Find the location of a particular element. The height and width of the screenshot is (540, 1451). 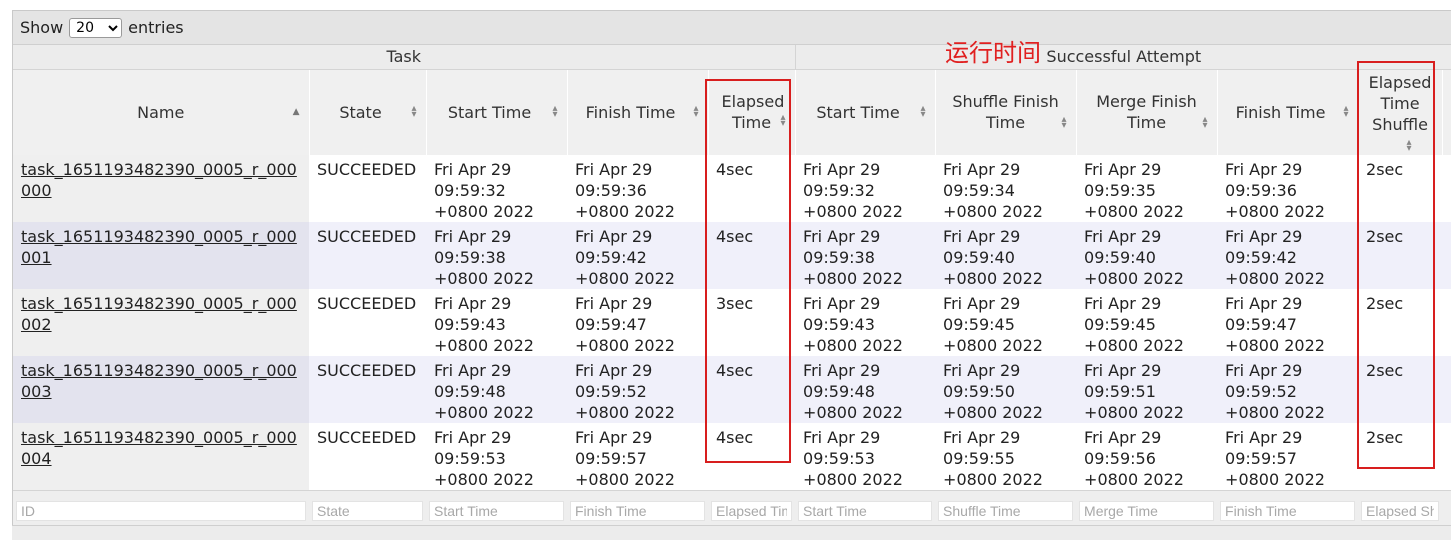

cell-attempt-start-time: Fri Apr 29 09:59:32 +0800 2022 is located at coordinates (865, 188).